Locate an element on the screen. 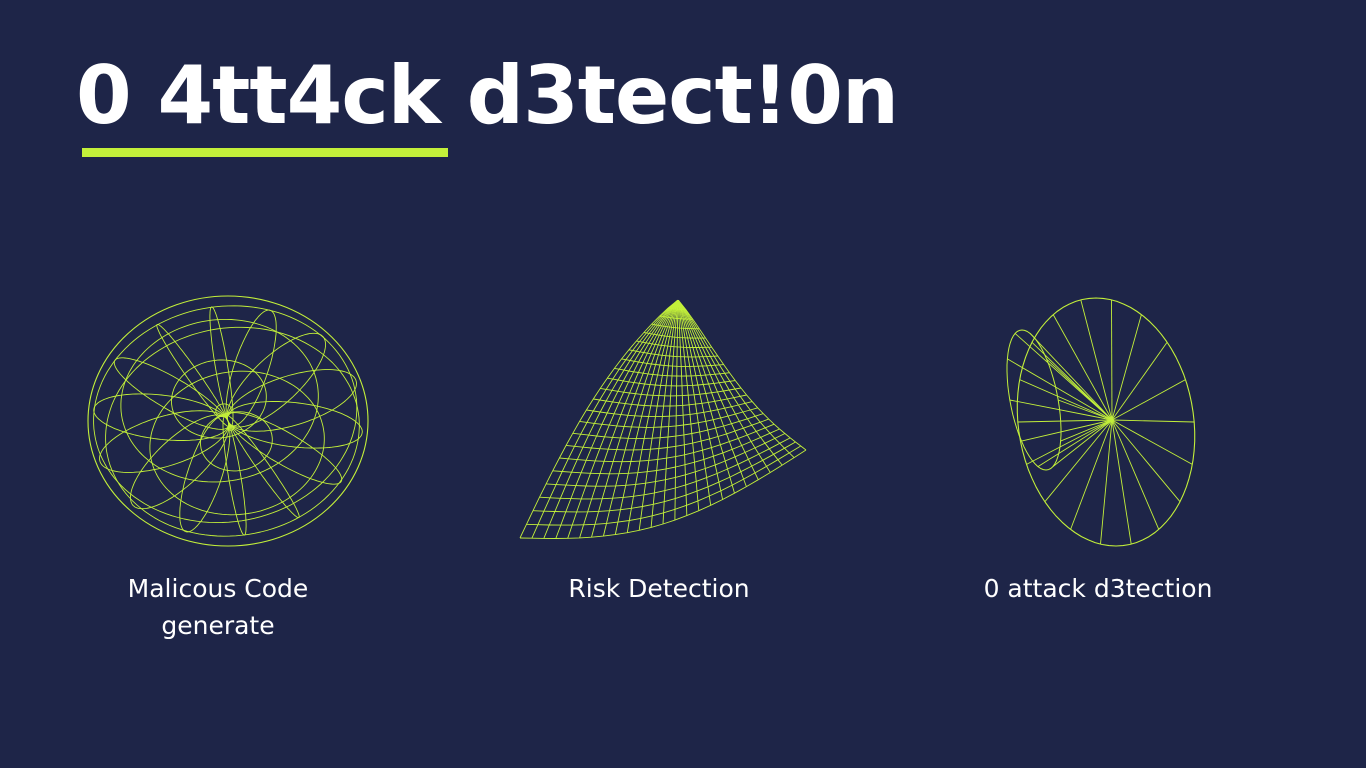 The image size is (1366, 768). caption-risk-detection: Risk Detection is located at coordinates (659, 588).